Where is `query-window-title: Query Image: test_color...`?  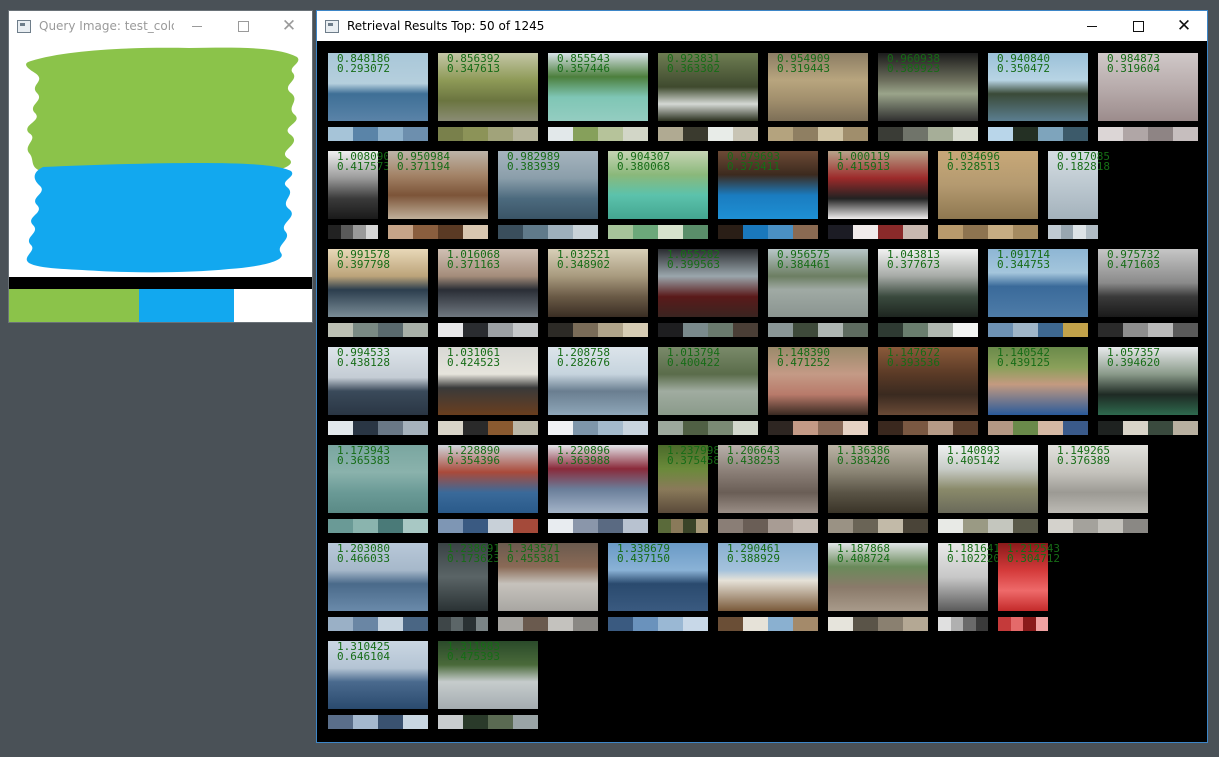
query-window-title: Query Image: test_color... is located at coordinates (106, 26).